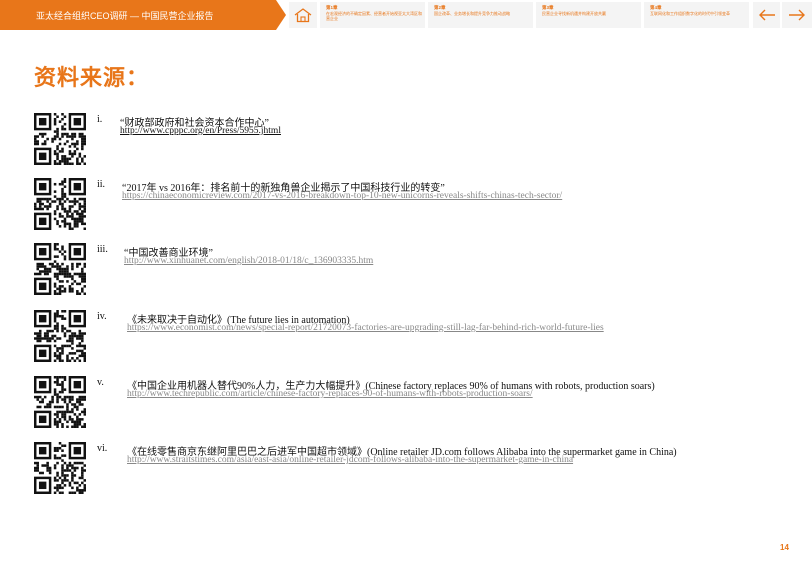  What do you see at coordinates (784, 547) in the screenshot?
I see `page-number: 14` at bounding box center [784, 547].